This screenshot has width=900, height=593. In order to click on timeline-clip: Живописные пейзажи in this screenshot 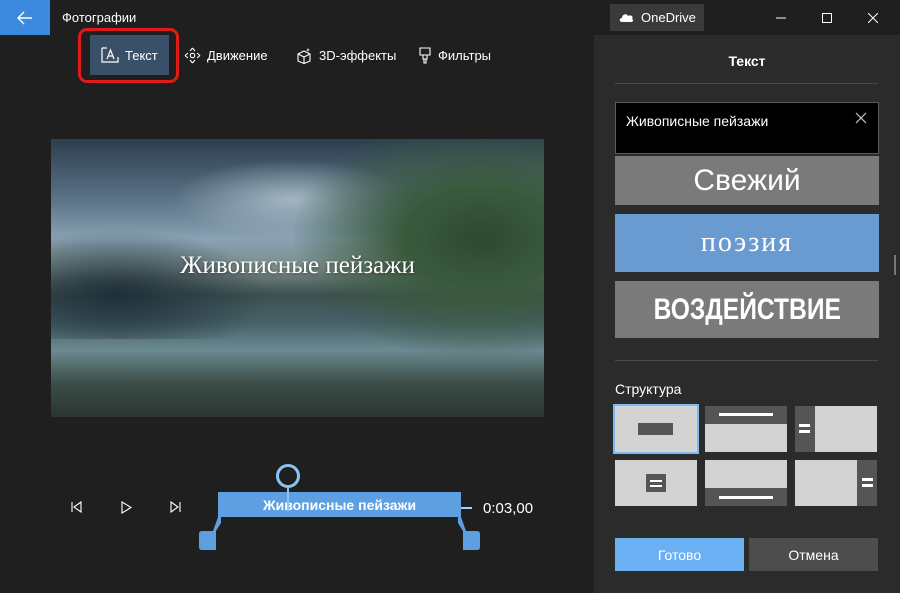, I will do `click(339, 504)`.